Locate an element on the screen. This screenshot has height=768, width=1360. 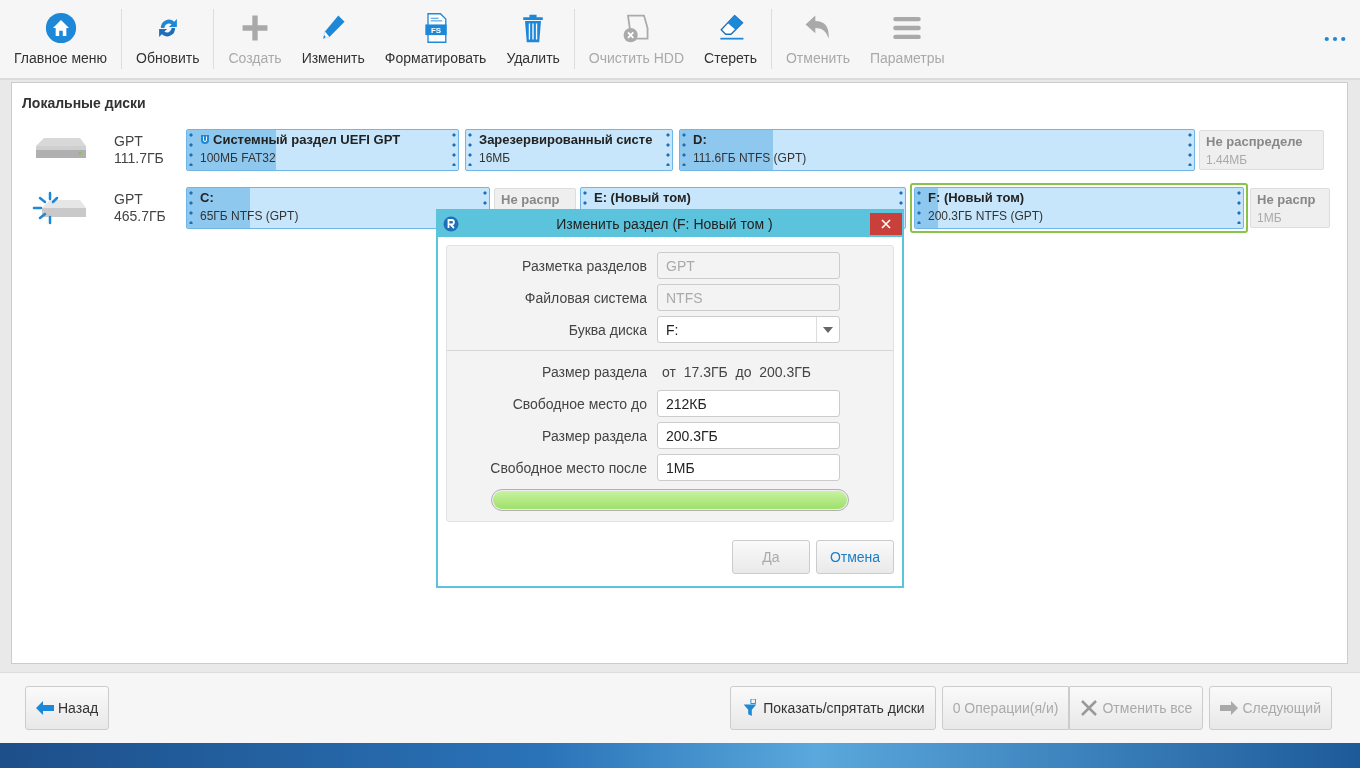
close-button is located at coordinates (886, 224).